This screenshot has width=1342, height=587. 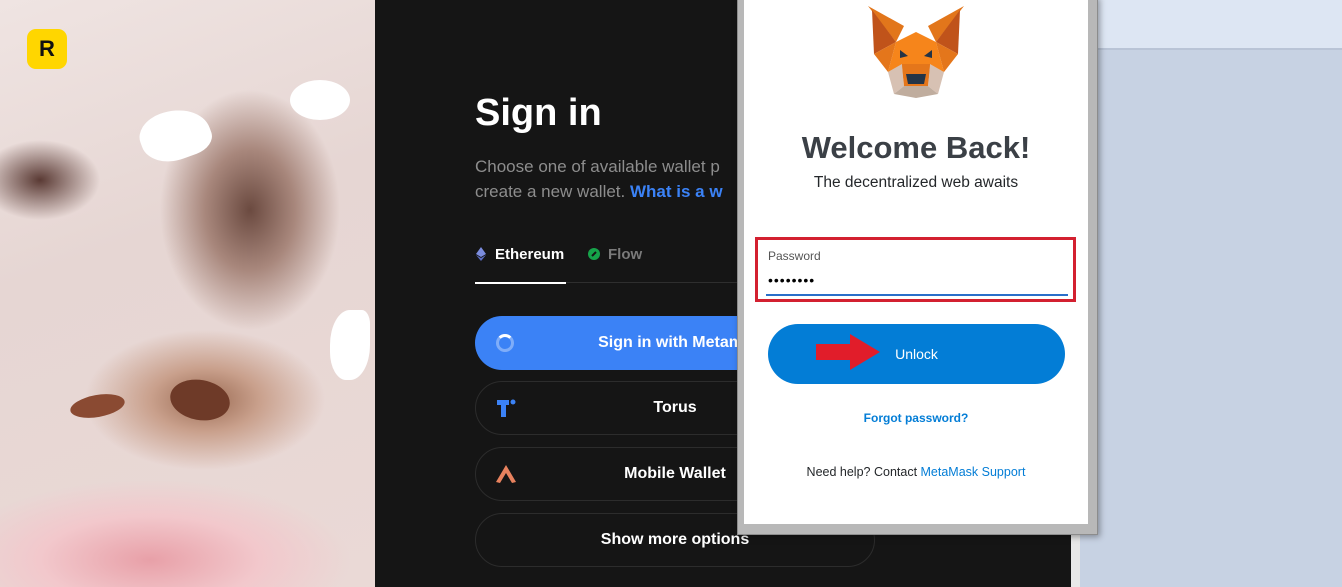 I want to click on torus-icon, so click(x=506, y=408).